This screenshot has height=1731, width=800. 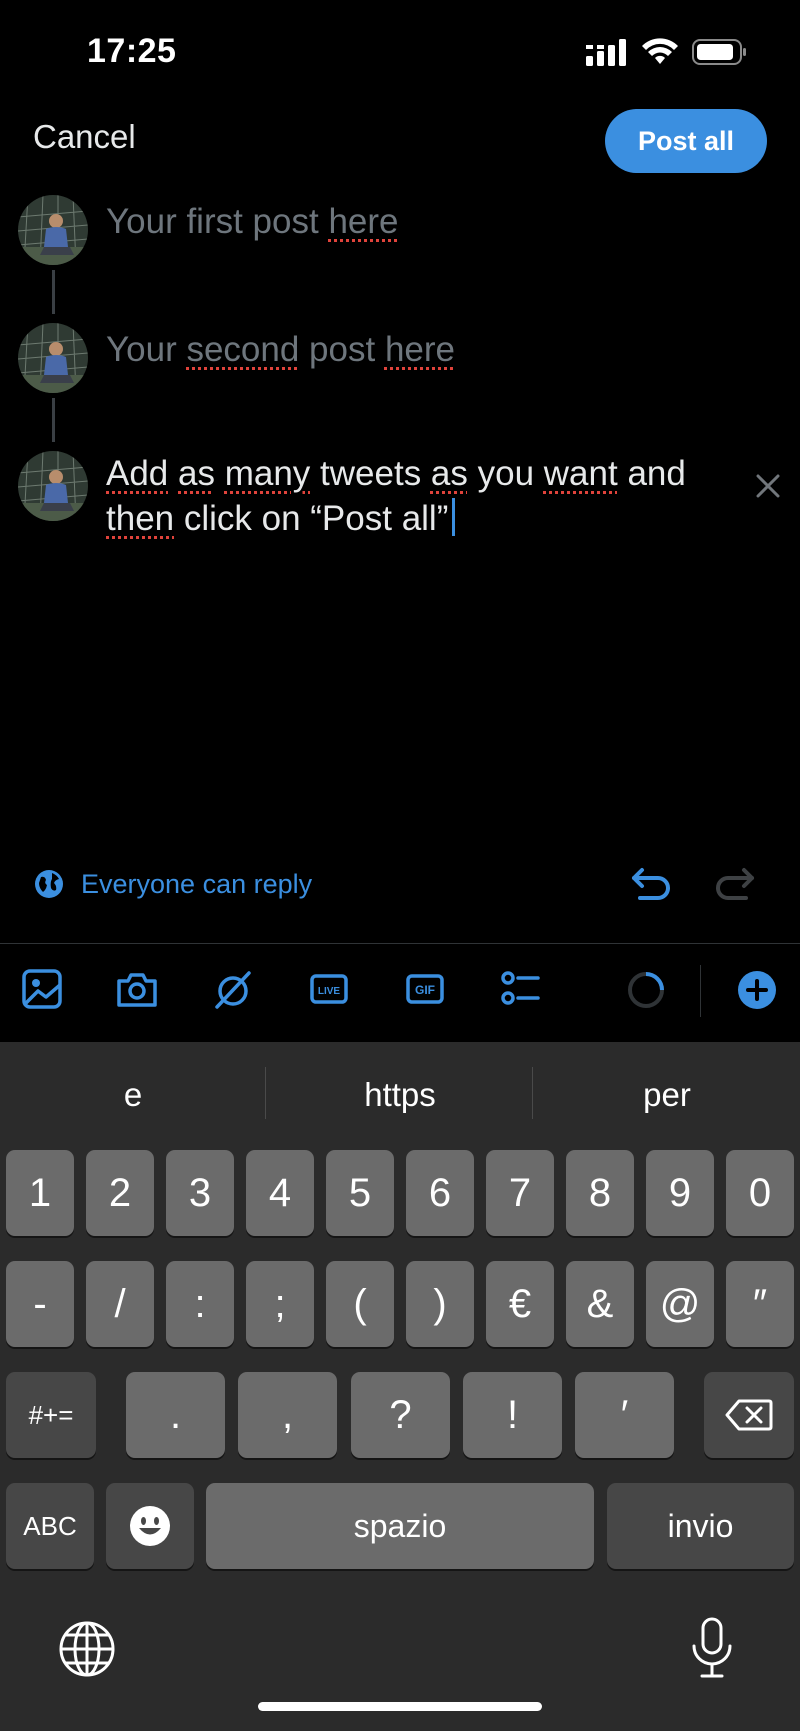 What do you see at coordinates (84, 137) in the screenshot?
I see `cancel-button: Cancel` at bounding box center [84, 137].